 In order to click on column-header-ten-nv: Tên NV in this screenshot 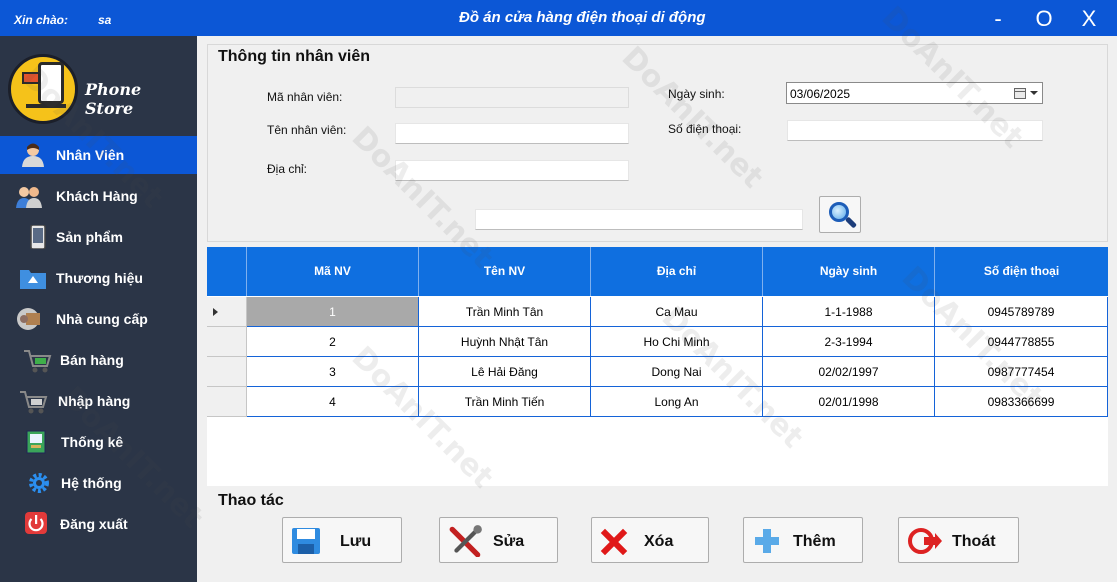, I will do `click(505, 271)`.